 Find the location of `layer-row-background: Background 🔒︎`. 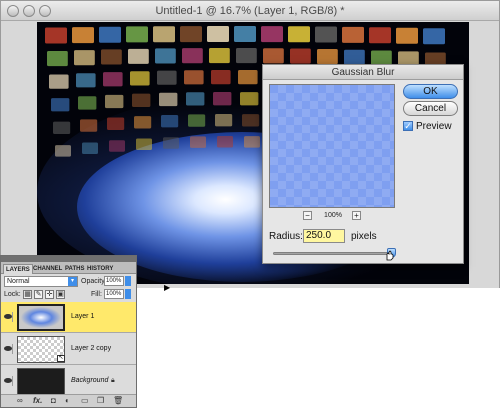

layer-row-background: Background 🔒︎ is located at coordinates (68, 381).